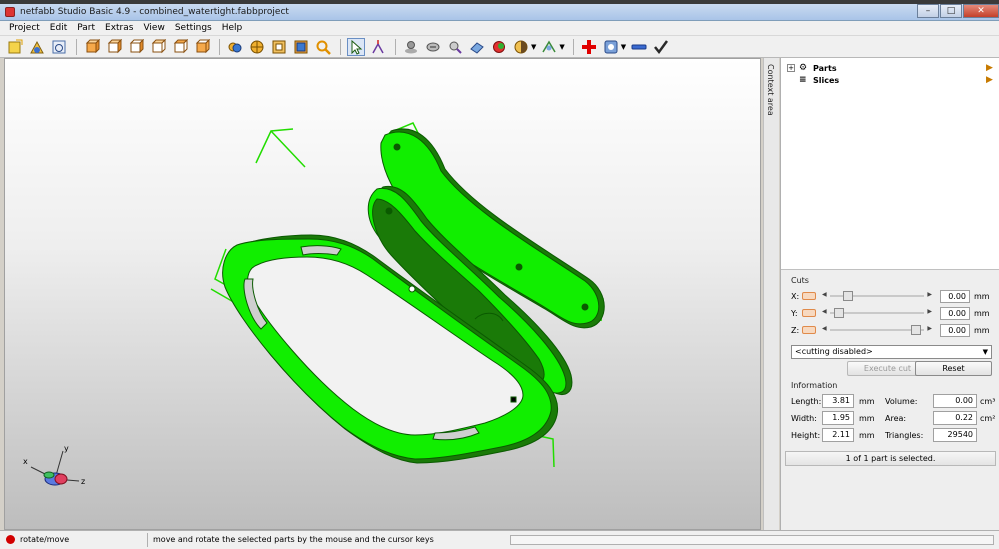  Describe the element at coordinates (54, 465) in the screenshot. I see `axis-widget: y x z` at that location.